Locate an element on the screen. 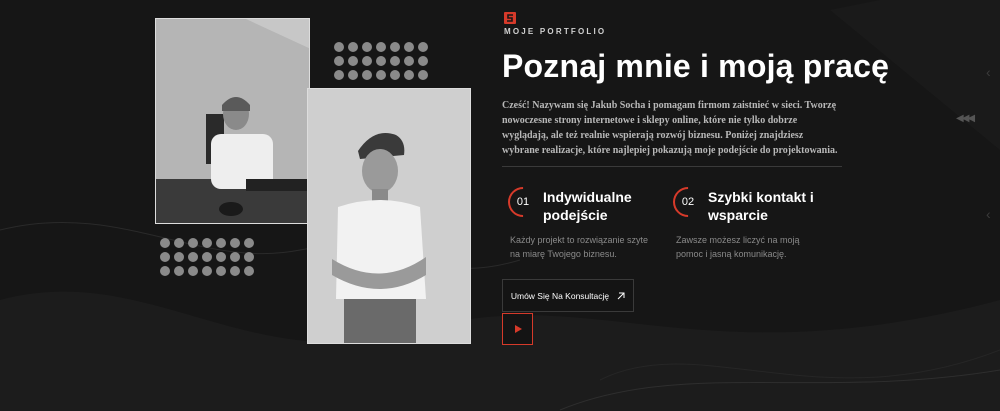 This screenshot has width=1000, height=411. section-eyebrow: MOJE PORTFOLIO is located at coordinates (555, 31).